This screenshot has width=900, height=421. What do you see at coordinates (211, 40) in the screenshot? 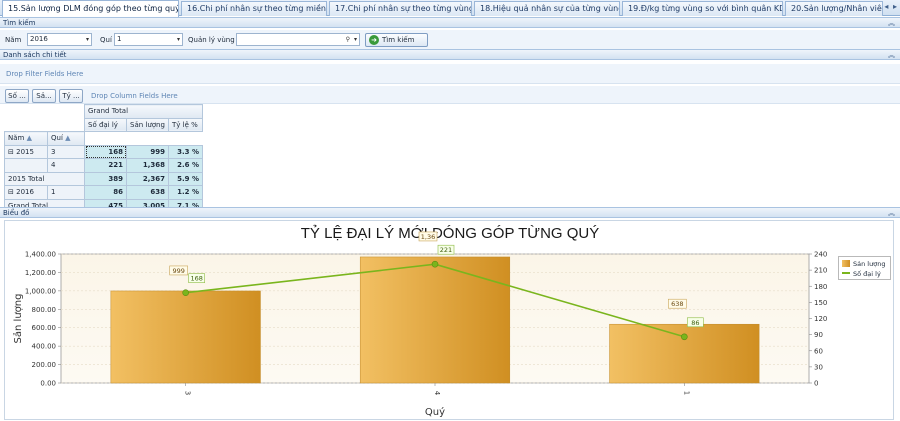
I see `region-label: Quản lý vùng` at bounding box center [211, 40].